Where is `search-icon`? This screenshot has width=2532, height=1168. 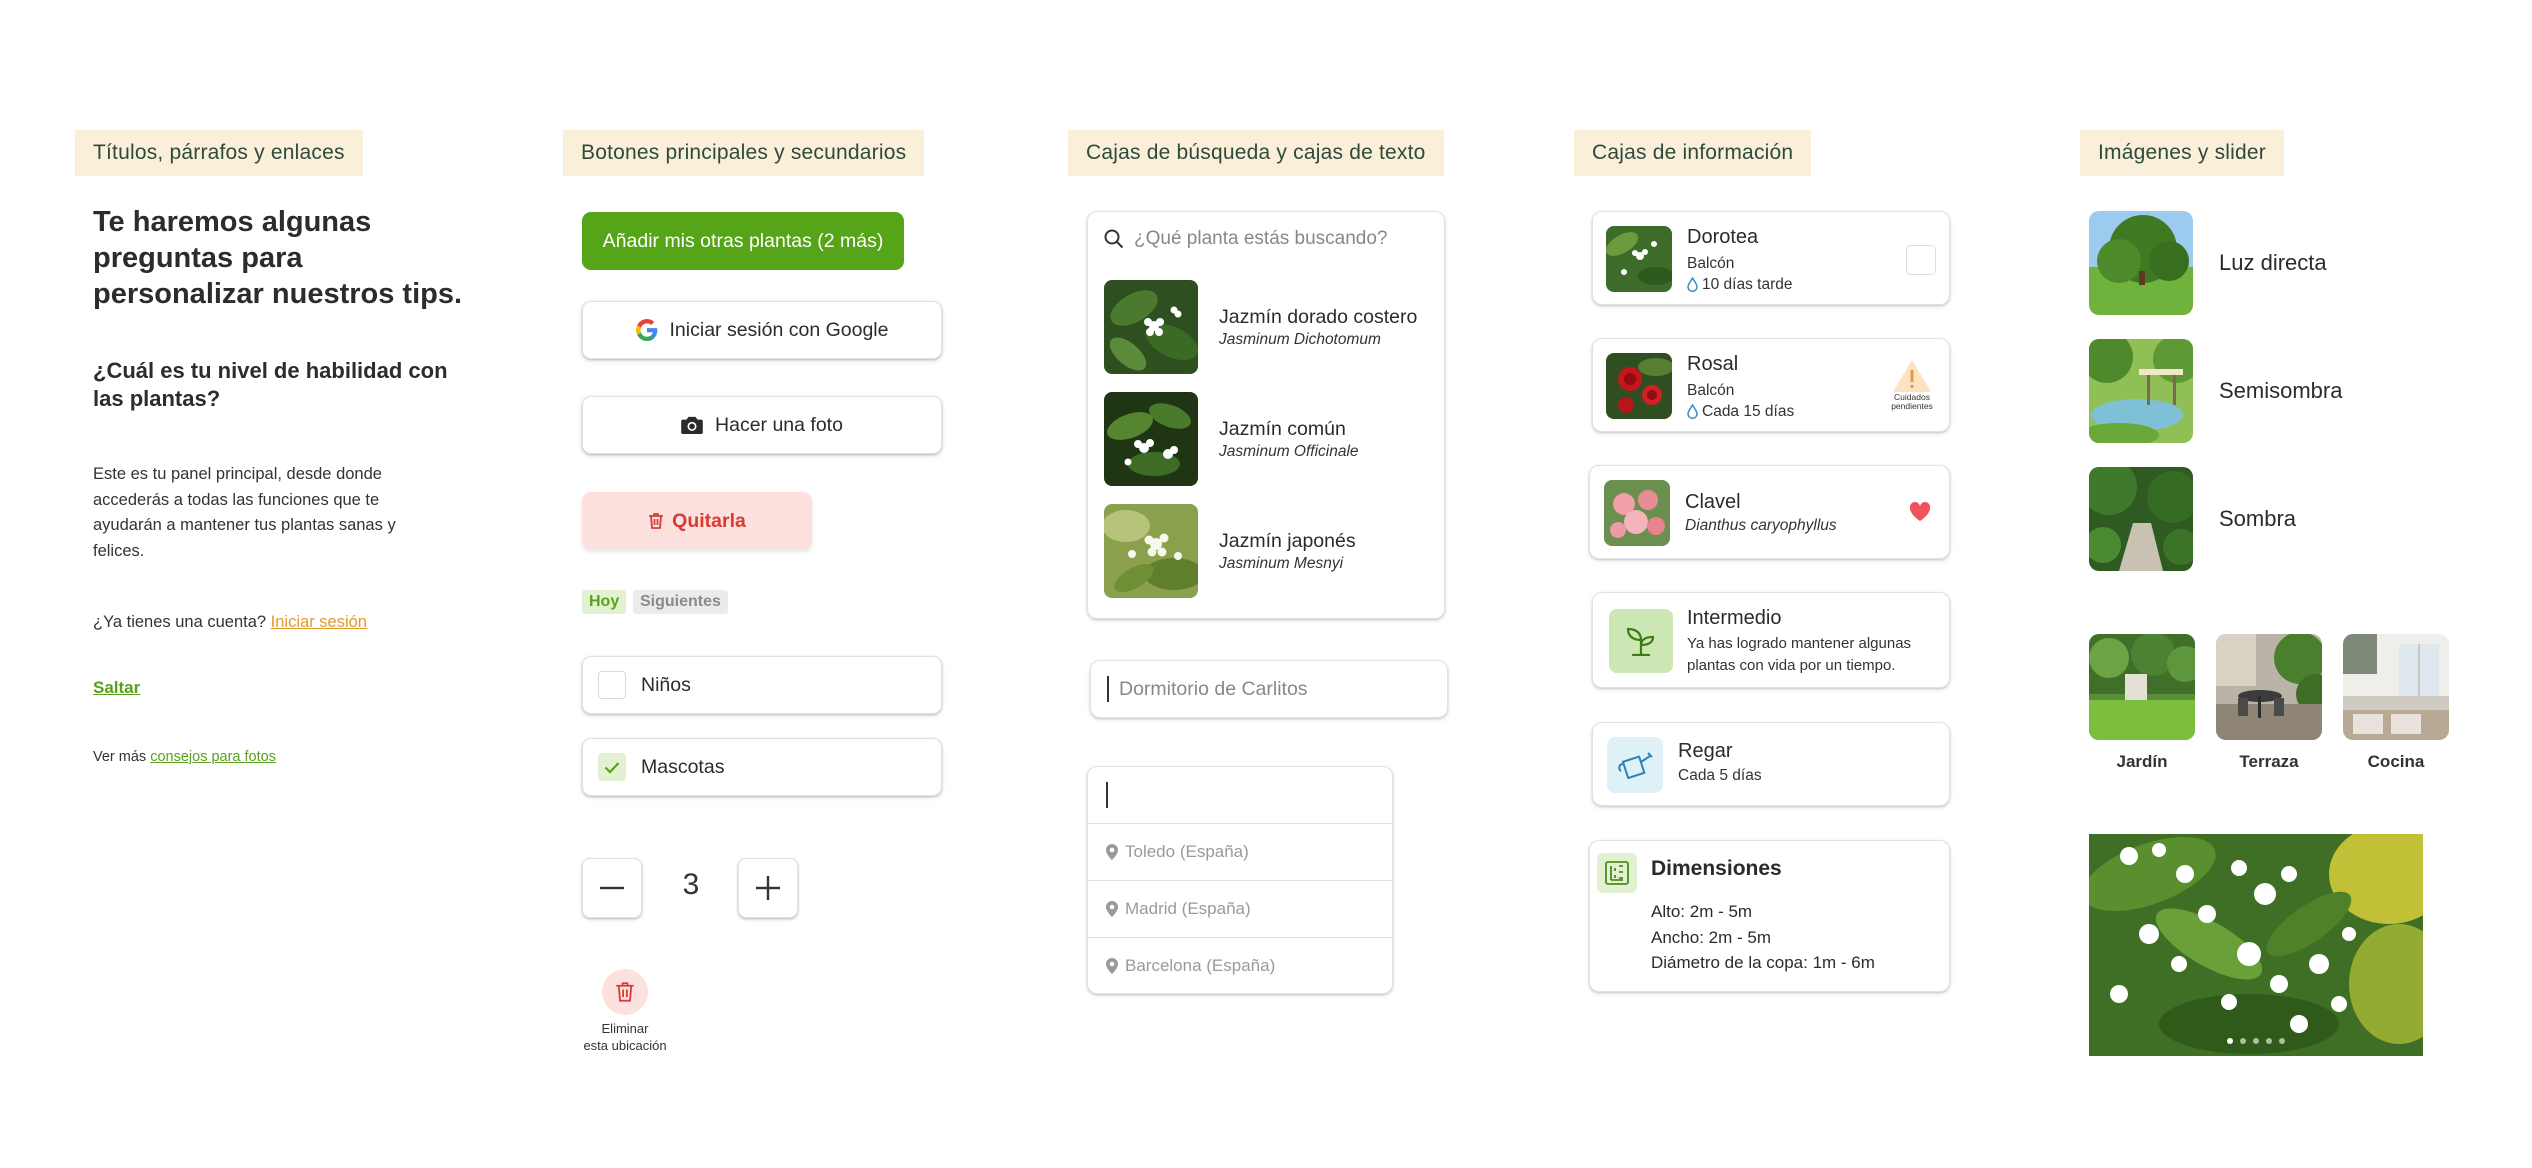
search-icon is located at coordinates (1114, 239).